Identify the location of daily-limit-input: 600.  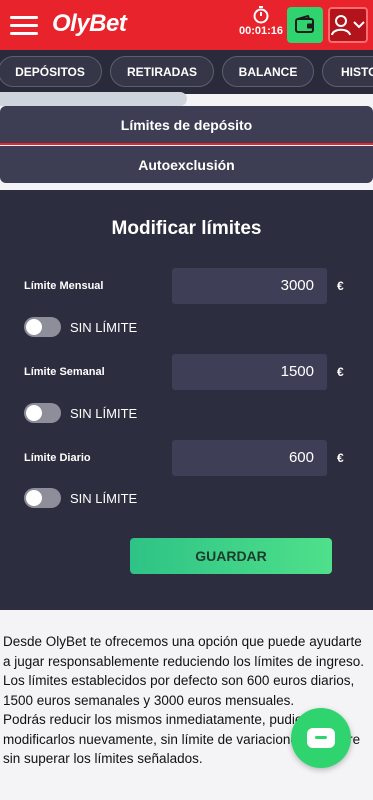
(249, 458).